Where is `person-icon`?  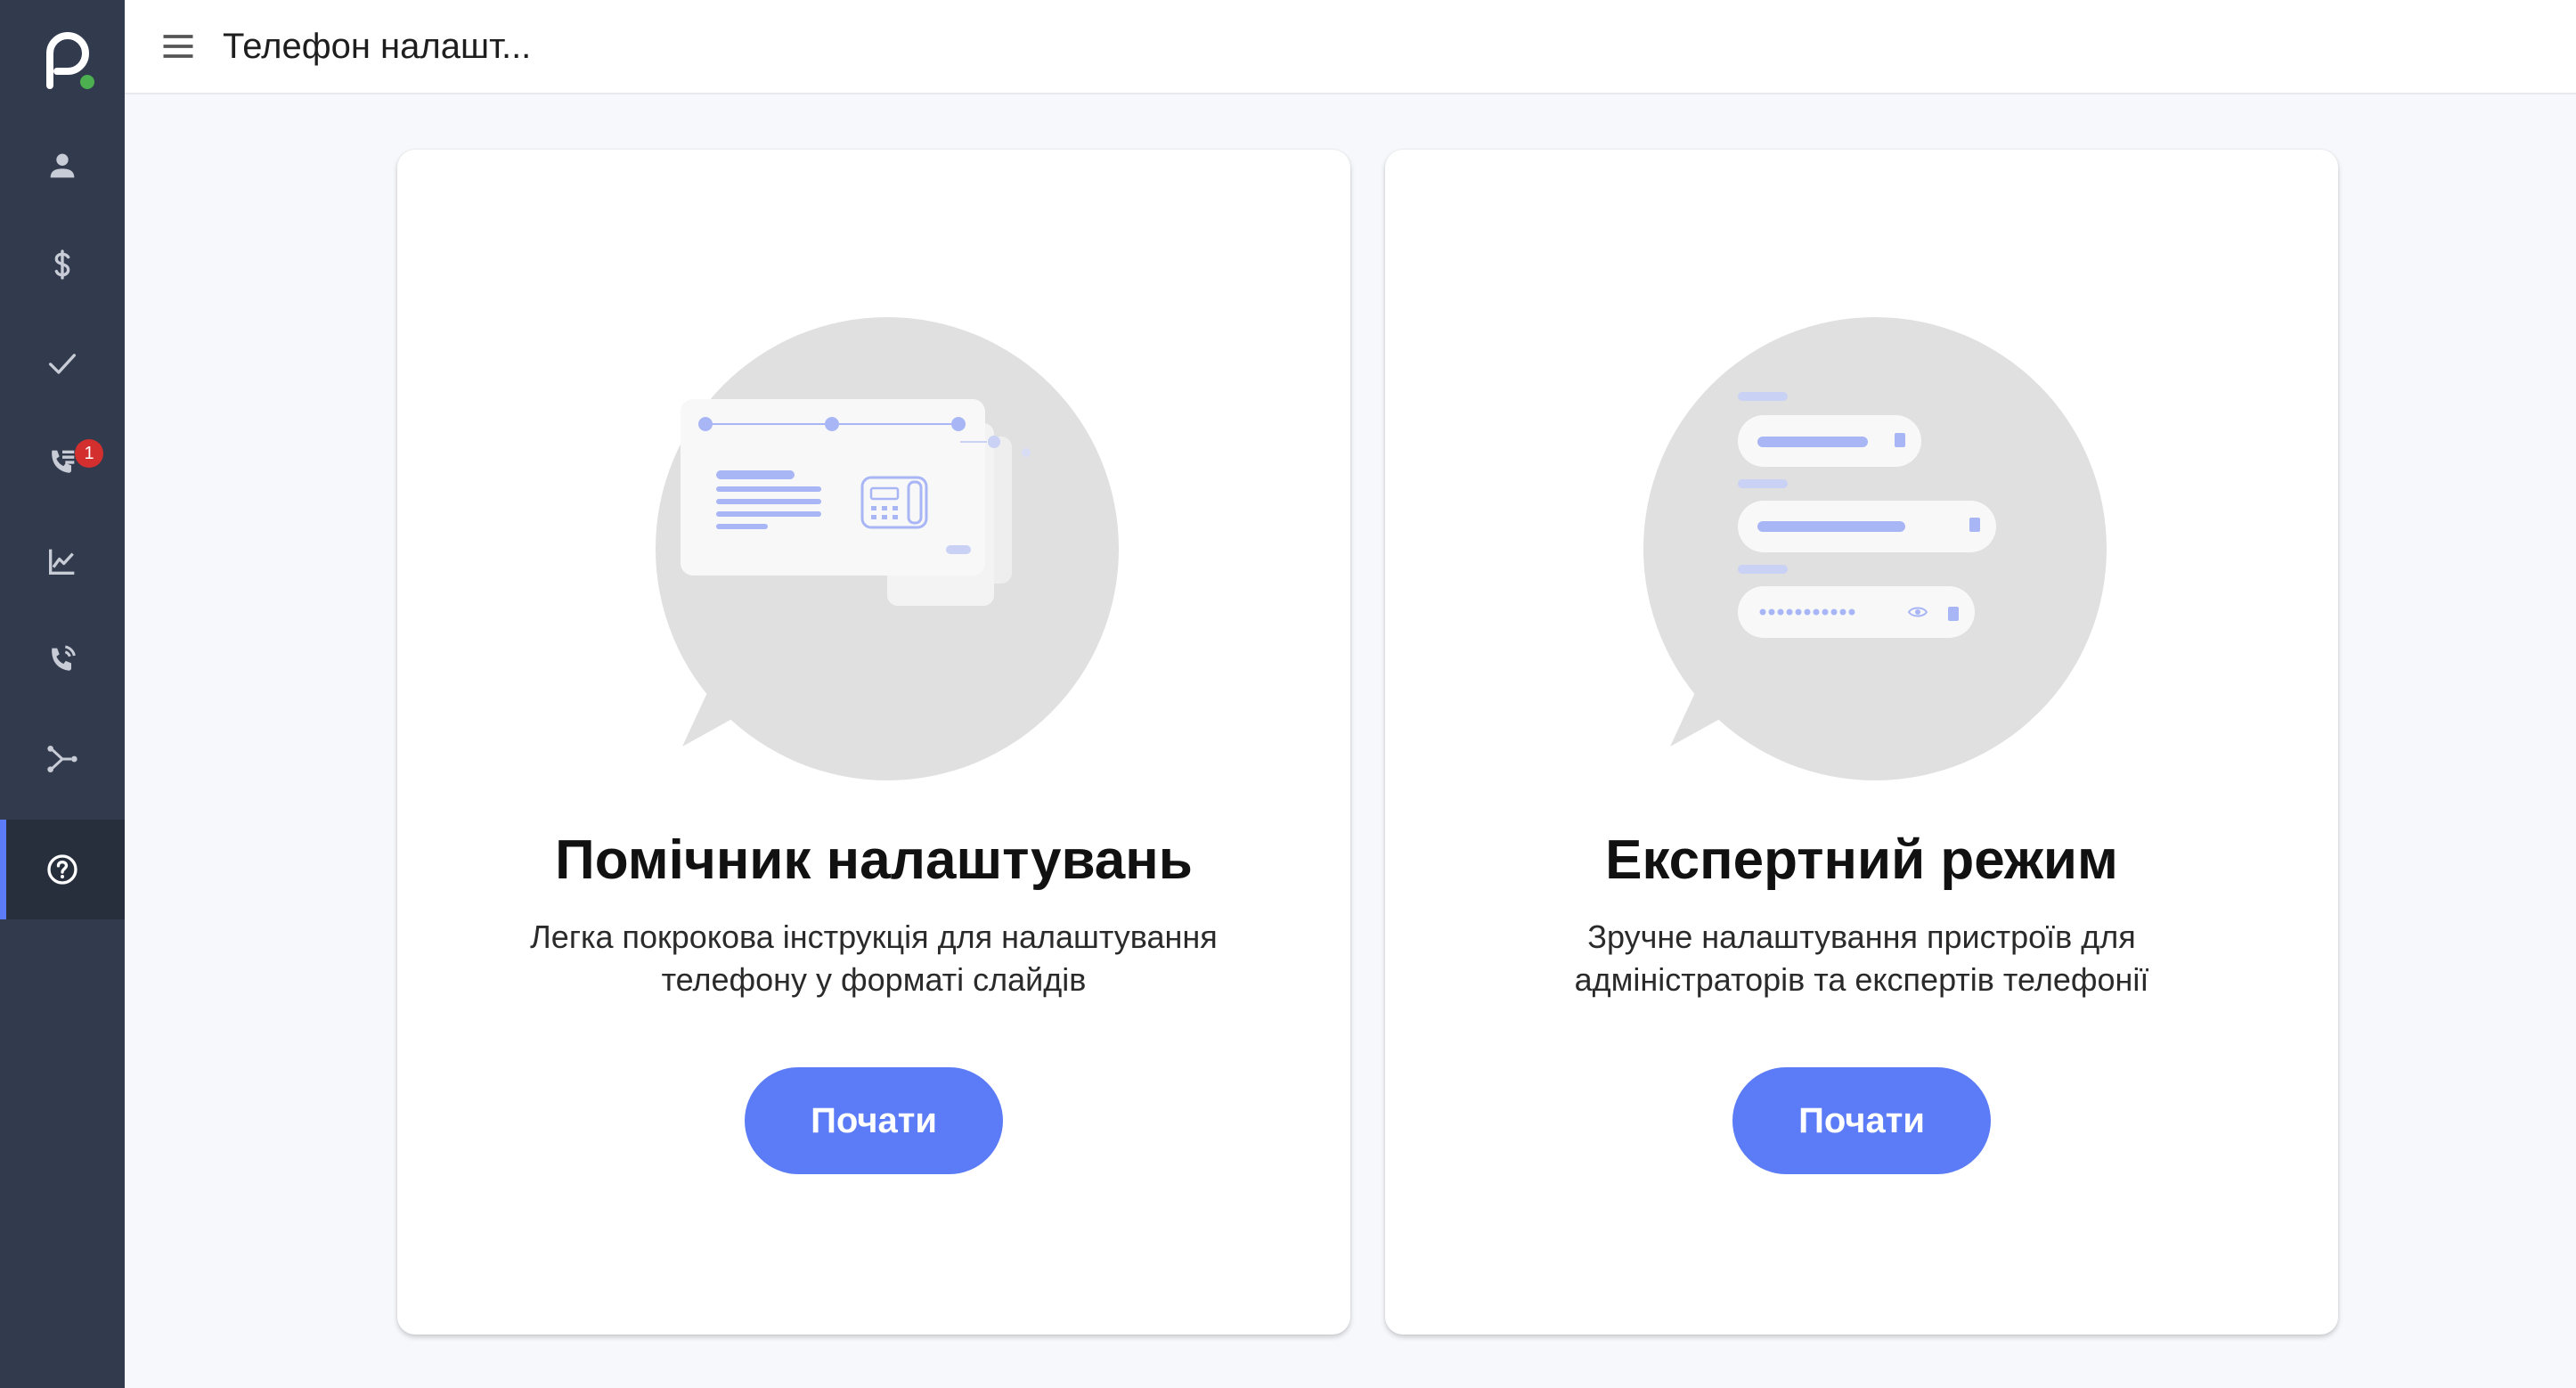 person-icon is located at coordinates (63, 165).